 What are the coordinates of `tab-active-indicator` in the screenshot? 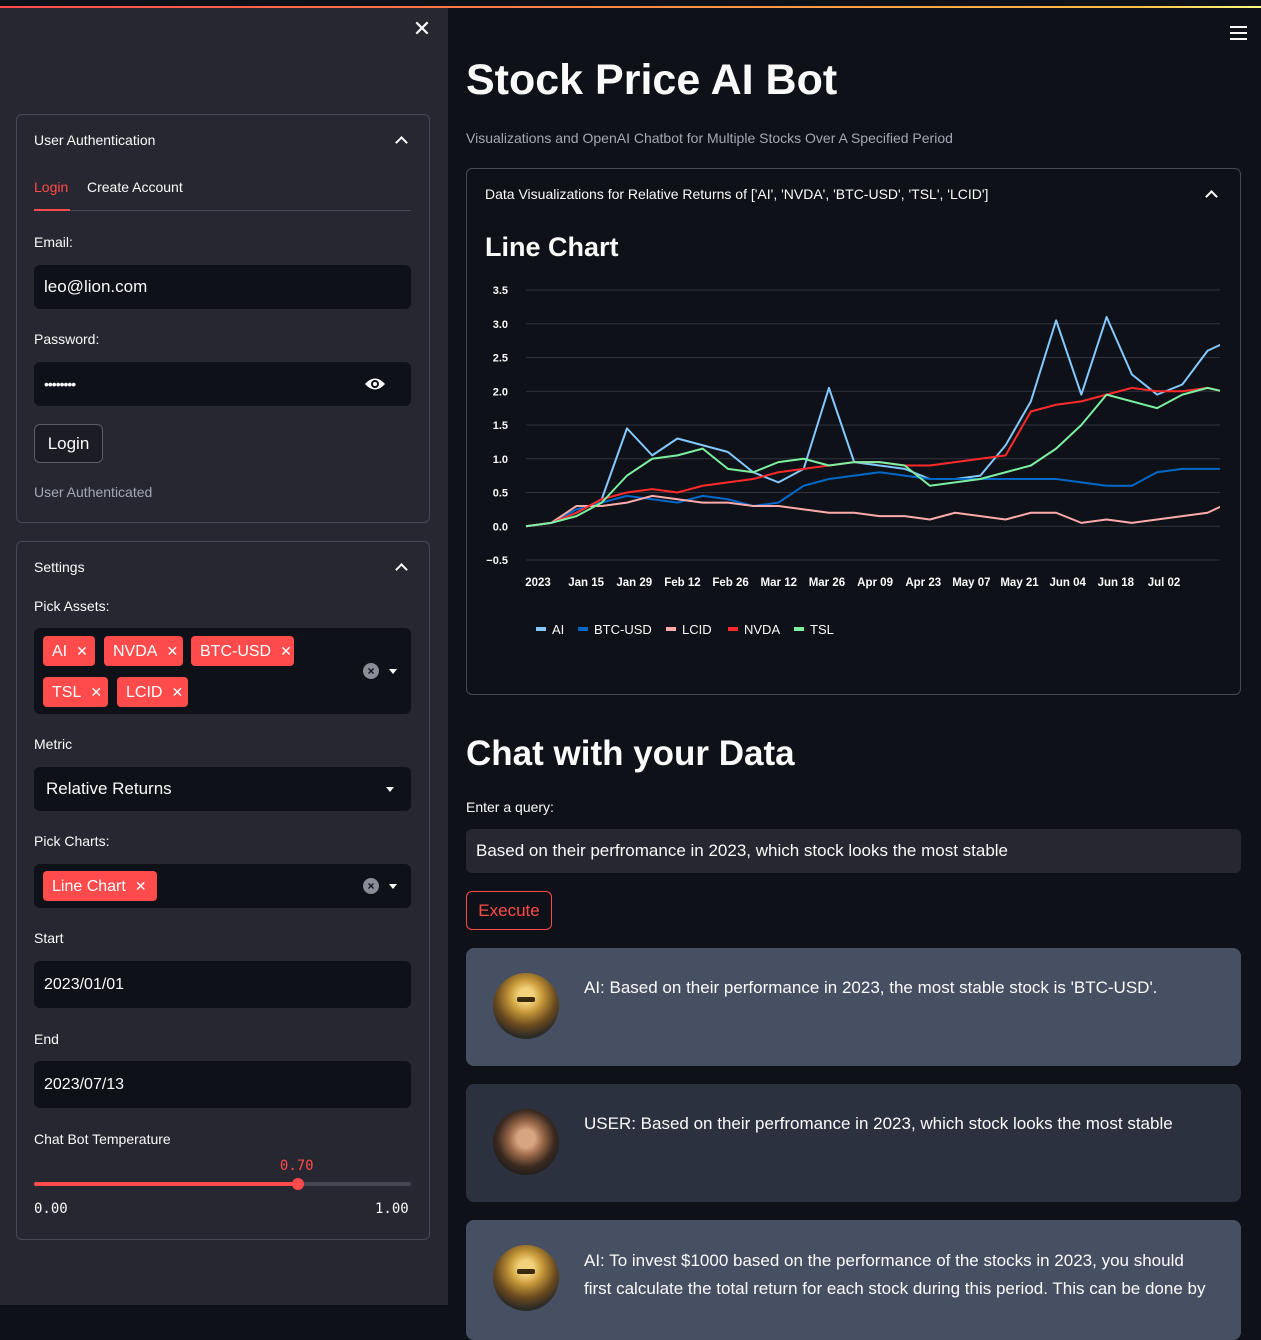 It's located at (52, 210).